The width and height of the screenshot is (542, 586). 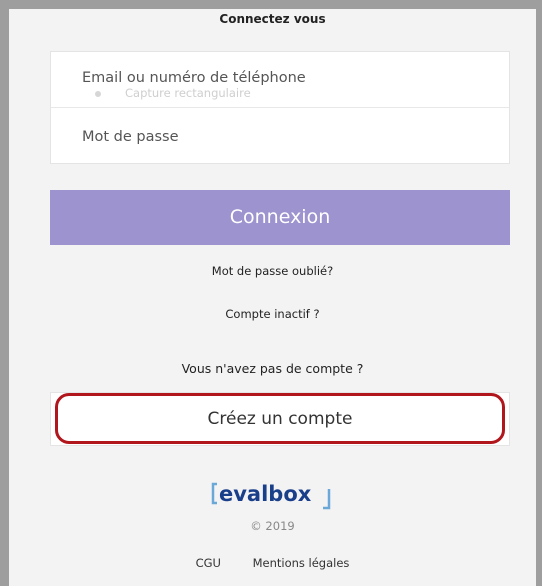 I want to click on cgu-link: CGU, so click(x=208, y=563).